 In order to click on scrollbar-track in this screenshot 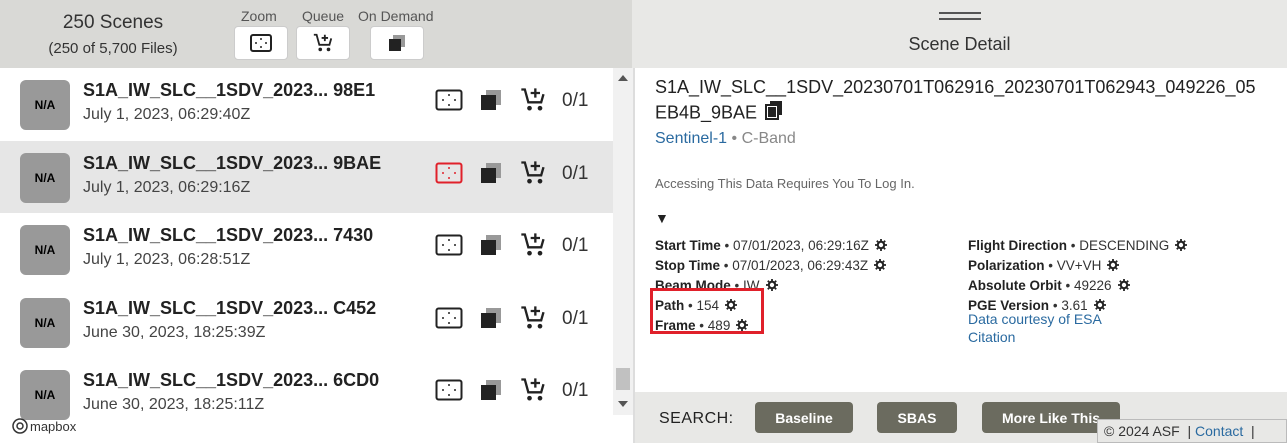, I will do `click(623, 241)`.